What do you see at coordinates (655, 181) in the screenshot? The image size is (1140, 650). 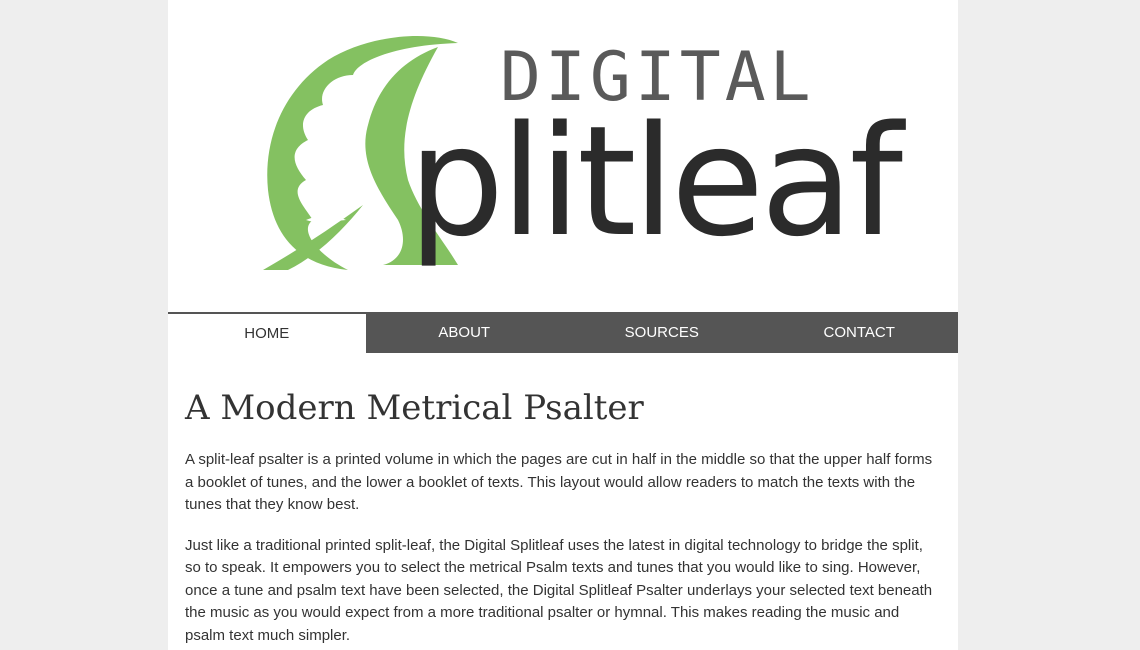 I see `logo-splitleaf-text: plitleaf` at bounding box center [655, 181].